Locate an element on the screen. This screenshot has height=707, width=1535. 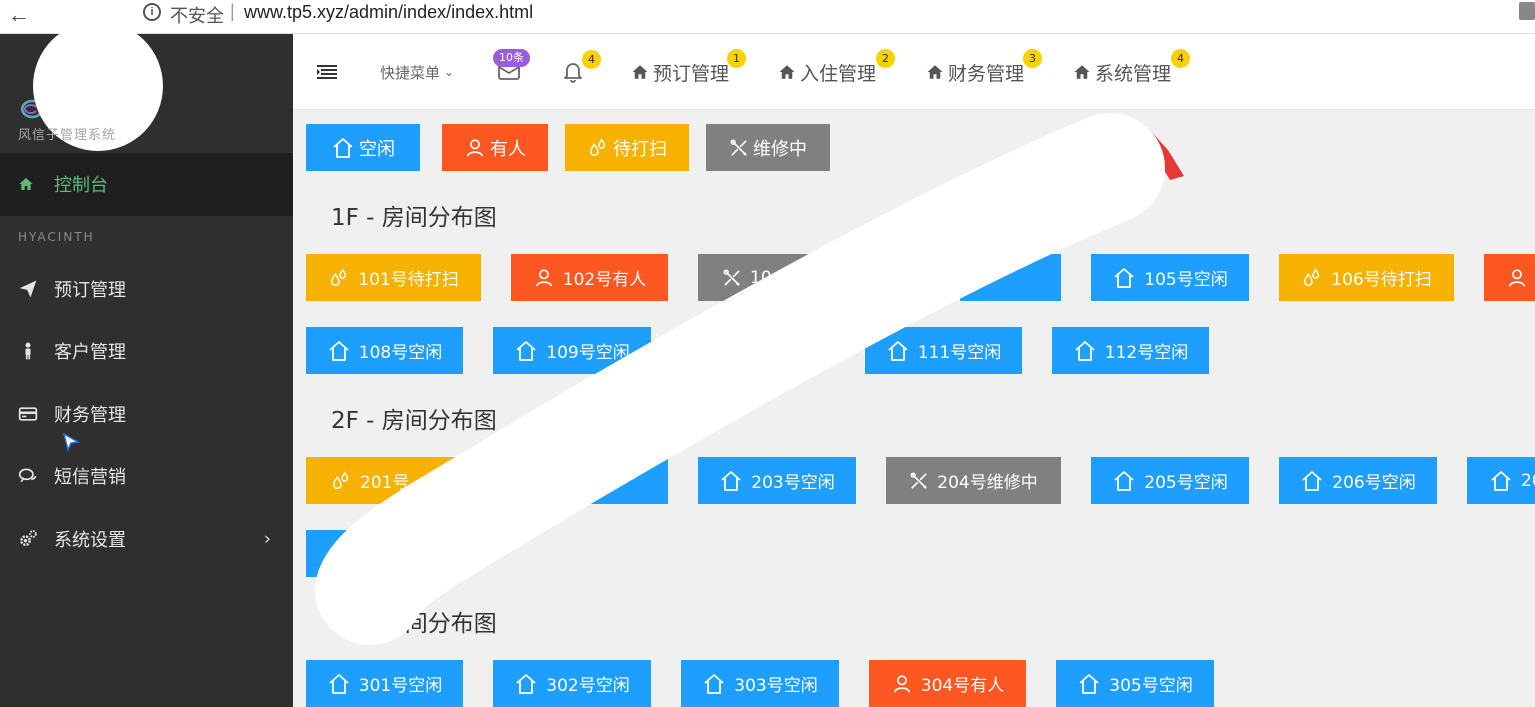
room-button: 305号空闲 is located at coordinates (1135, 683).